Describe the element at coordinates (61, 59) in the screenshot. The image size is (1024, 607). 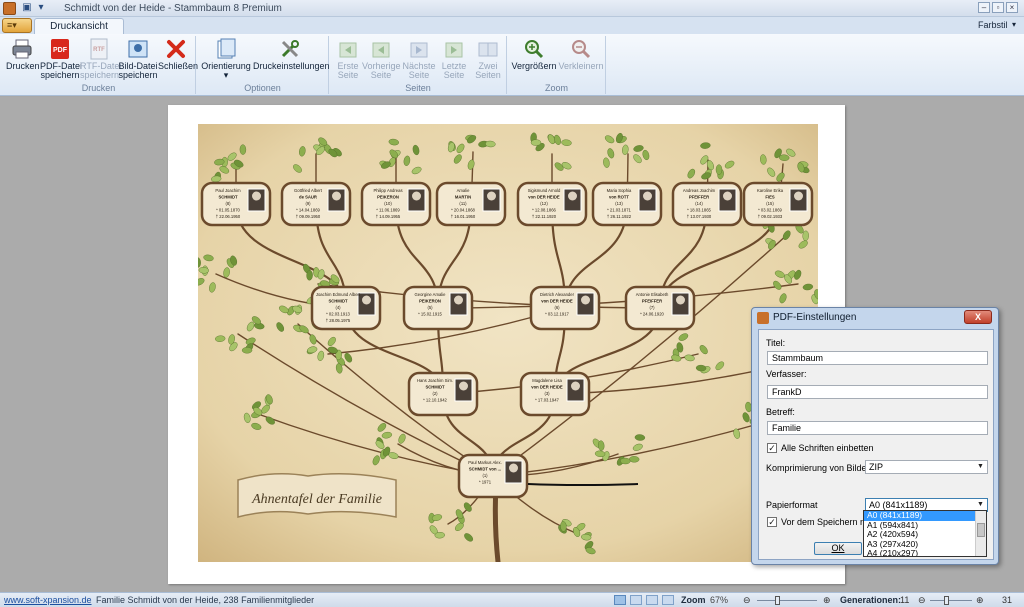
I see `pdf-save-button: PDF PDF-Datei speichern` at that location.